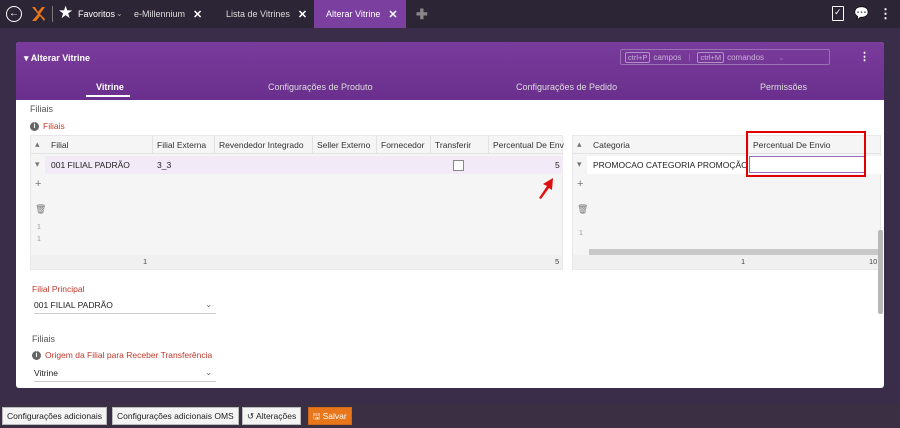 Image resolution: width=900 pixels, height=428 pixels. What do you see at coordinates (880, 272) in the screenshot?
I see `vertical-scrollbar` at bounding box center [880, 272].